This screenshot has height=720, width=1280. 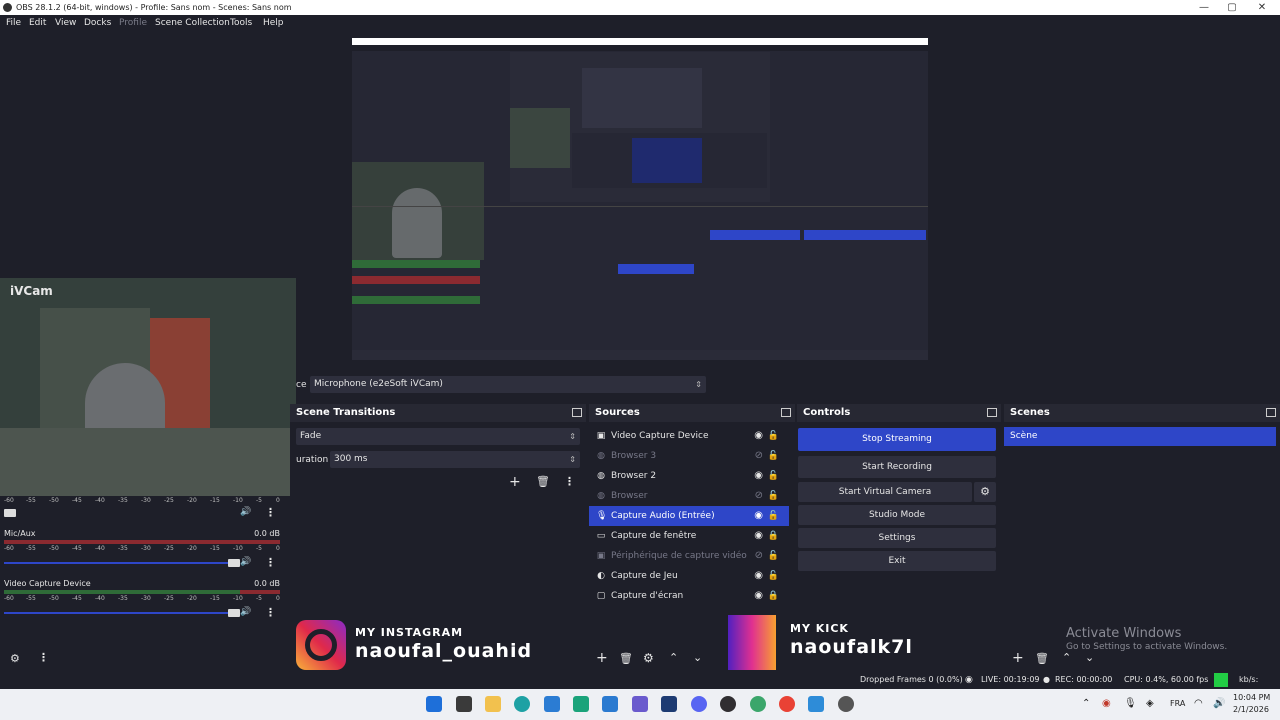 I want to click on tray-network-icon: ◈, so click(x=1150, y=703).